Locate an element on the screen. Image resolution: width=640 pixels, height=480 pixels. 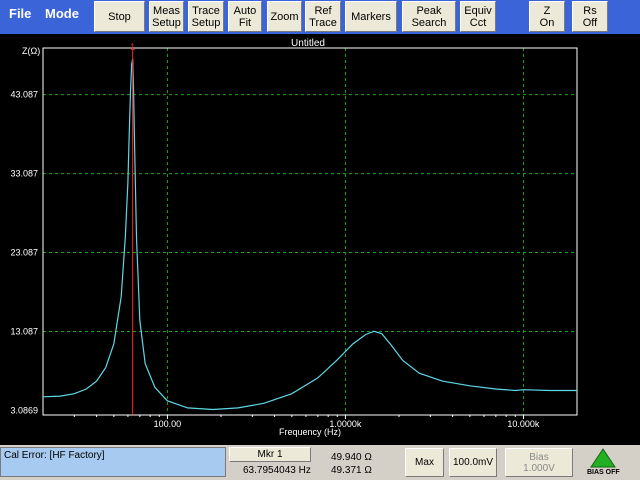
y-tick-label: 43.087 is located at coordinates (24, 95).